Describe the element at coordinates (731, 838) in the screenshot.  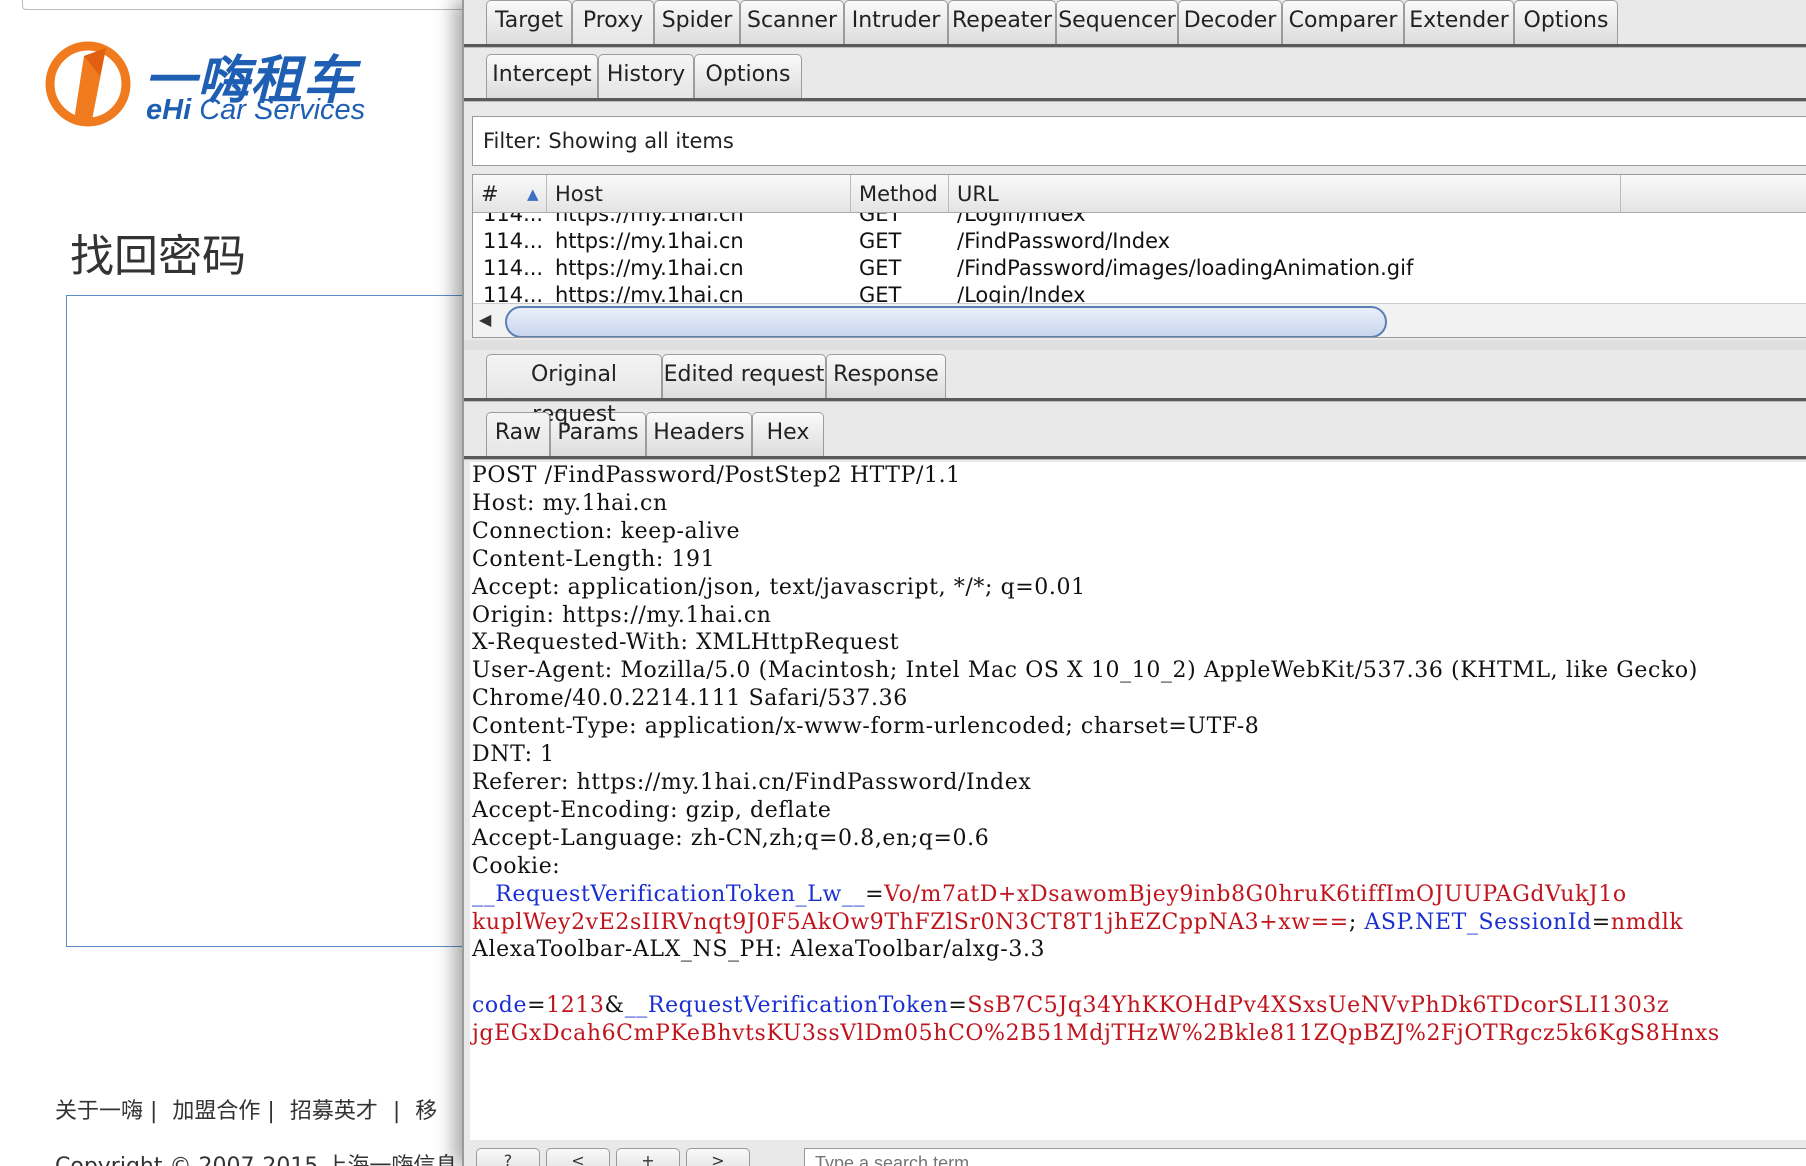
I see `header-line: Accept-Language: zh-CN,zh;q=0.8,en;q=0.6` at that location.